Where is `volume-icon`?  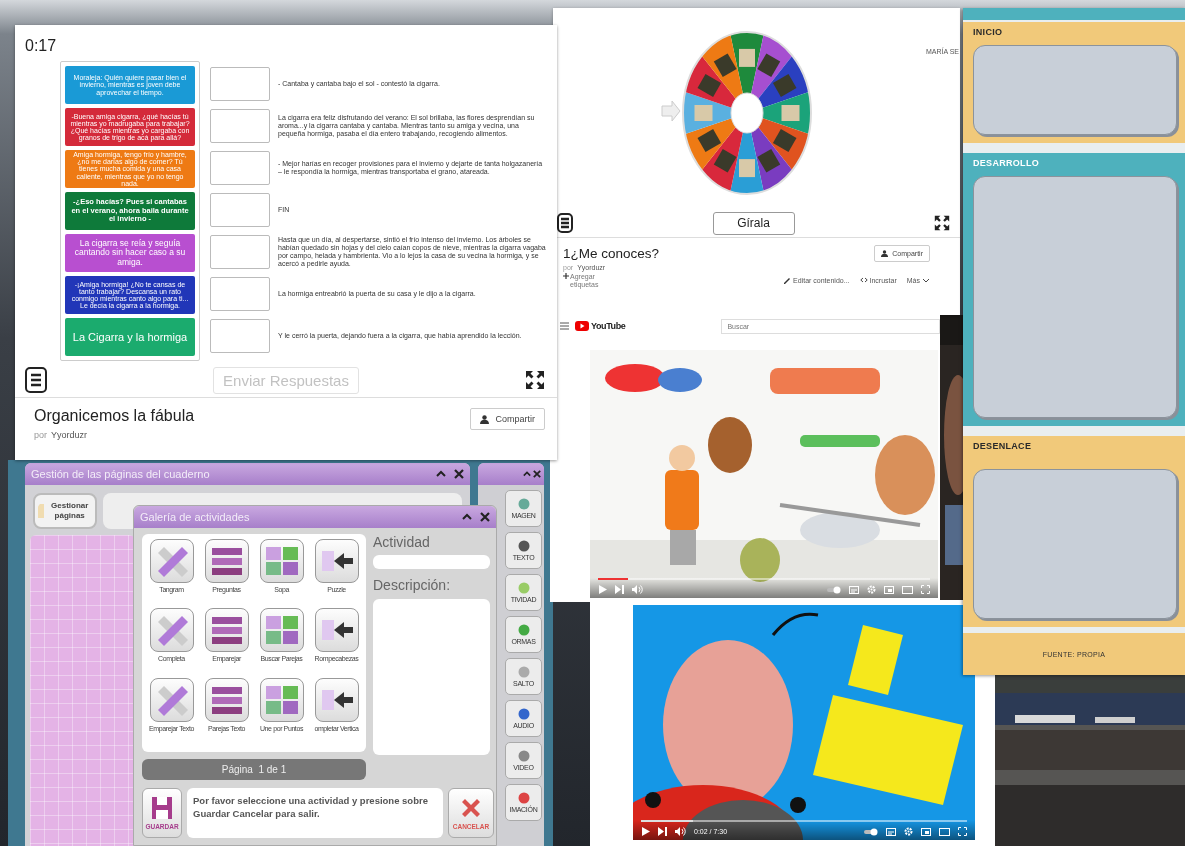
volume-icon is located at coordinates (680, 831).